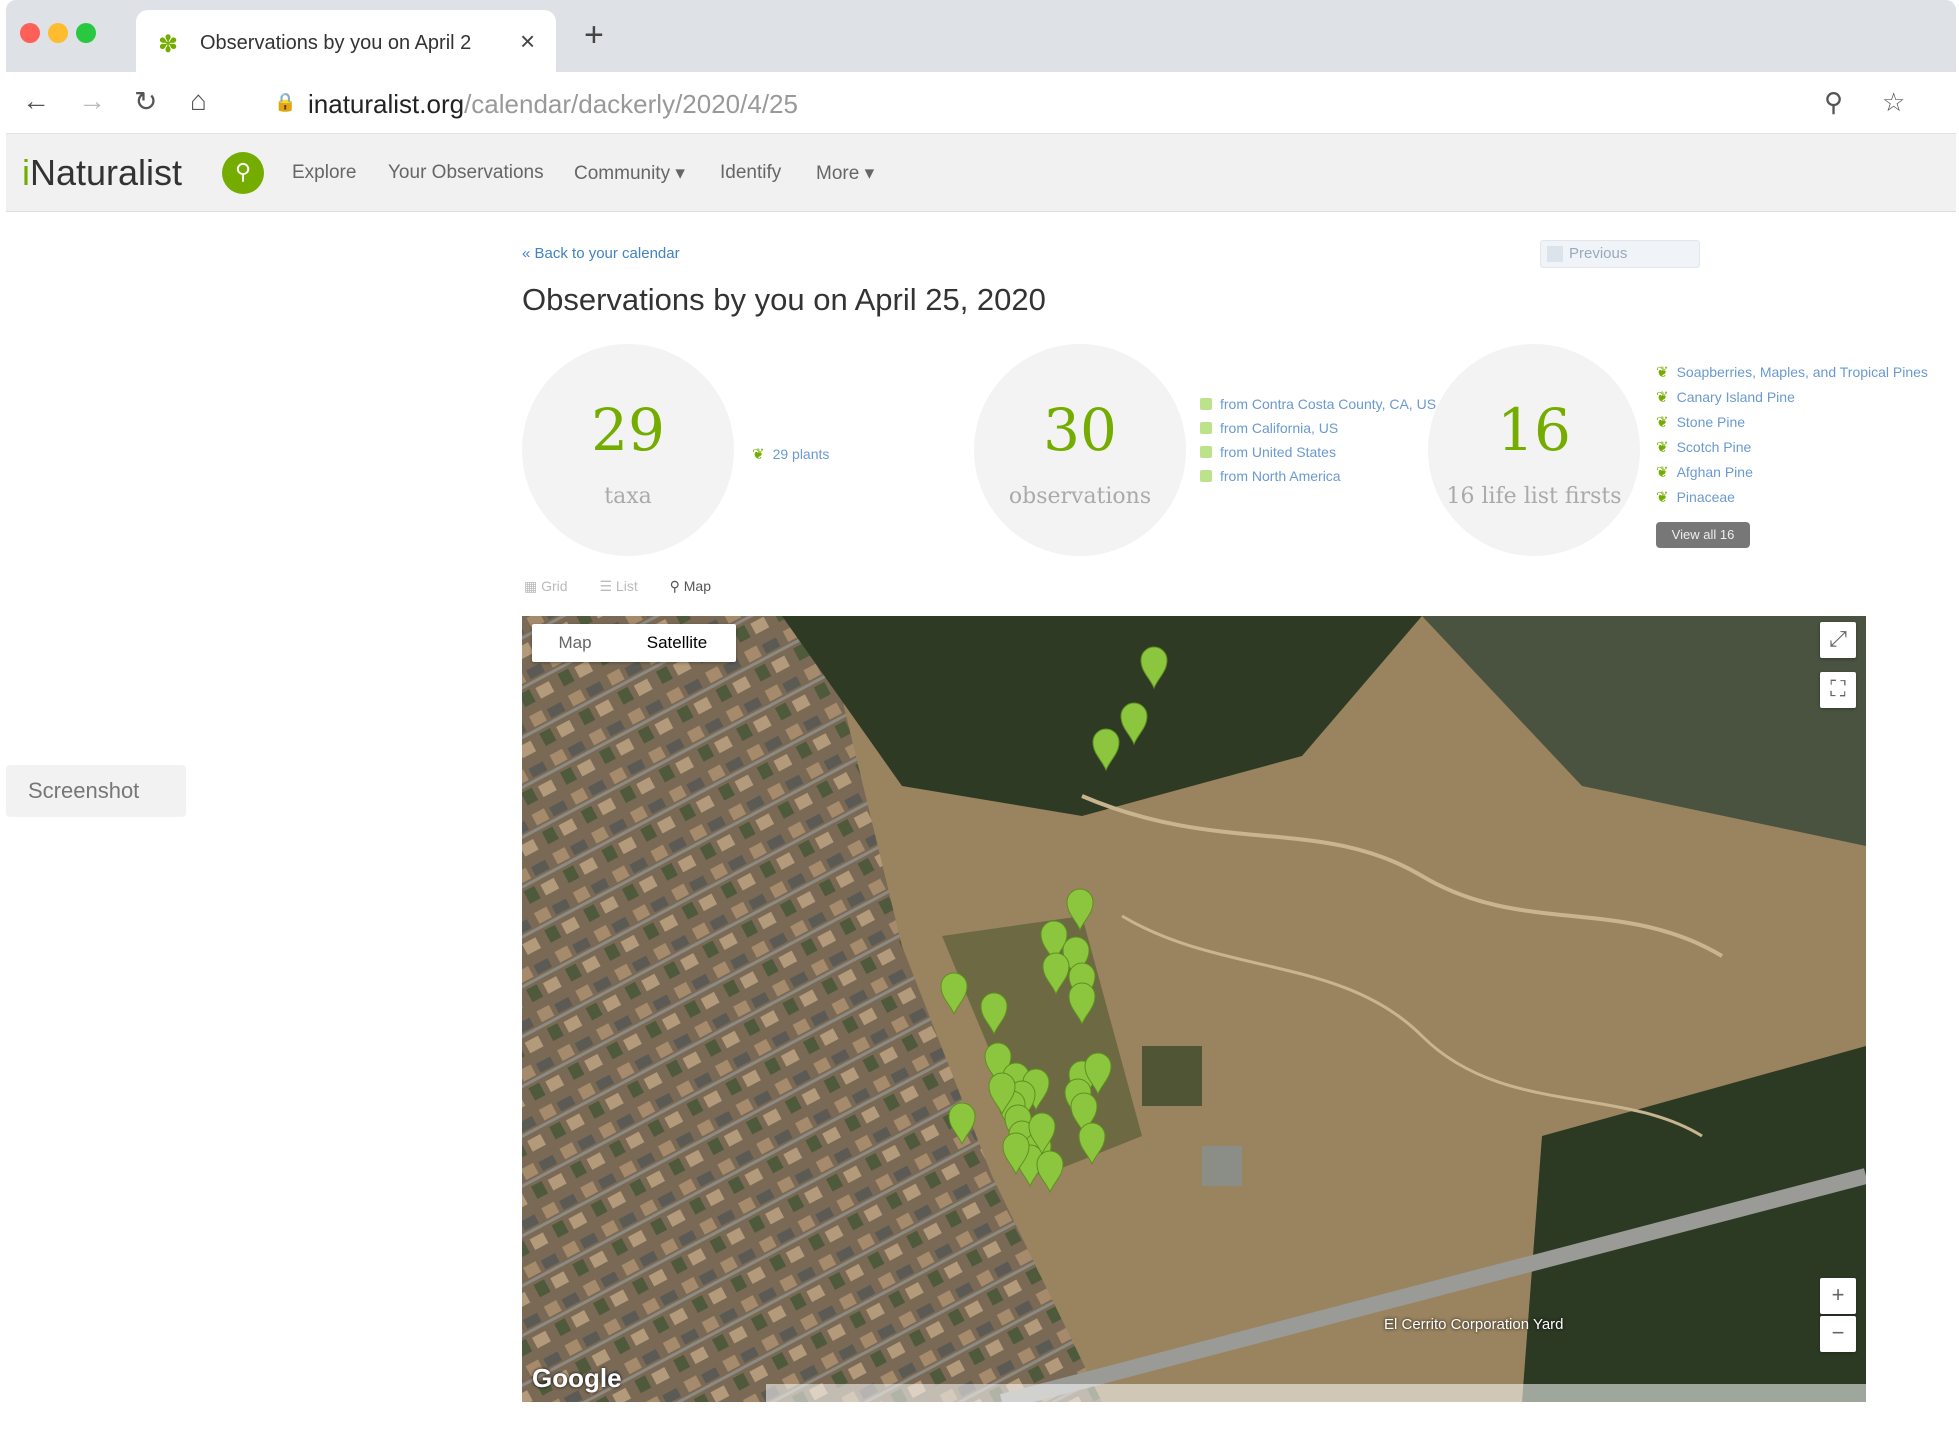 The image size is (1959, 1429). What do you see at coordinates (577, 1378) in the screenshot?
I see `google-logo: Google` at bounding box center [577, 1378].